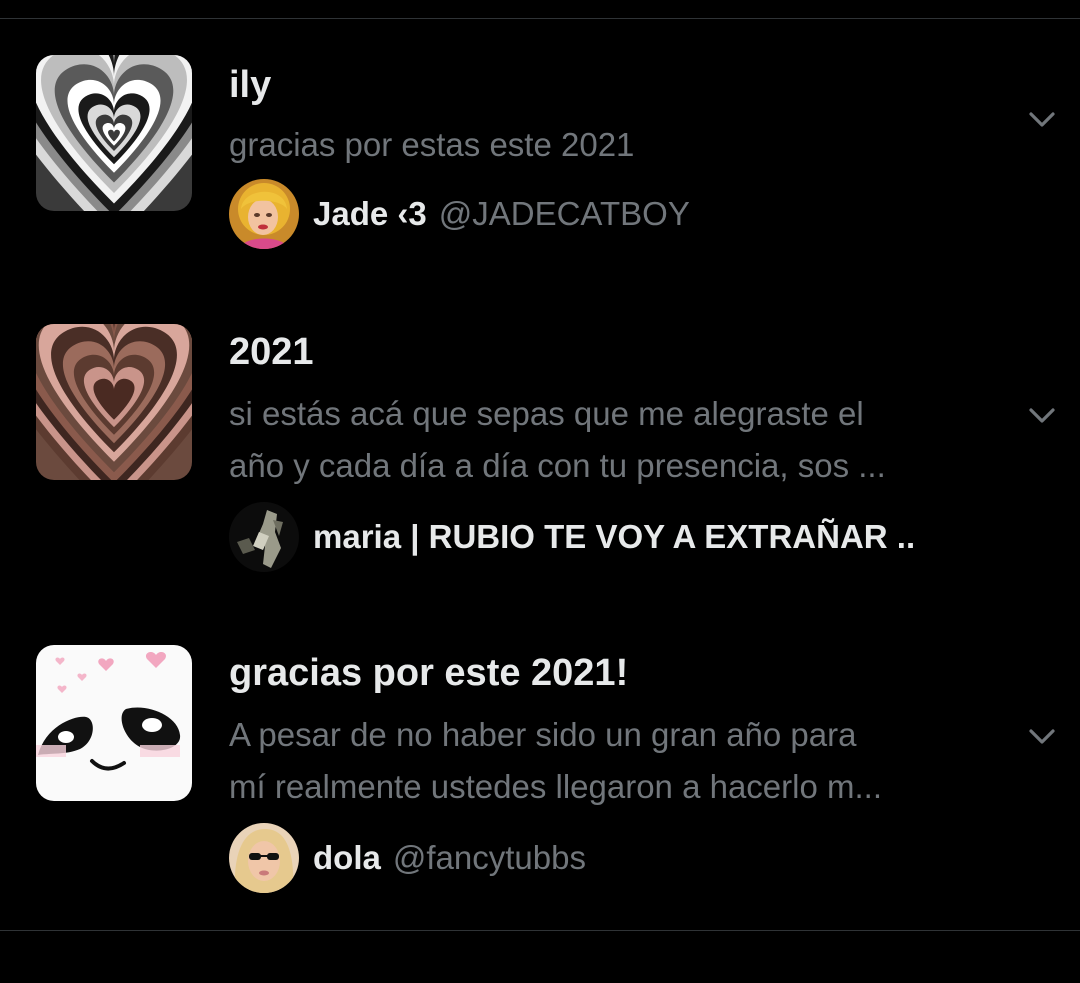 The height and width of the screenshot is (983, 1080). I want to click on list-owner: dola @fancytubbs, so click(407, 858).